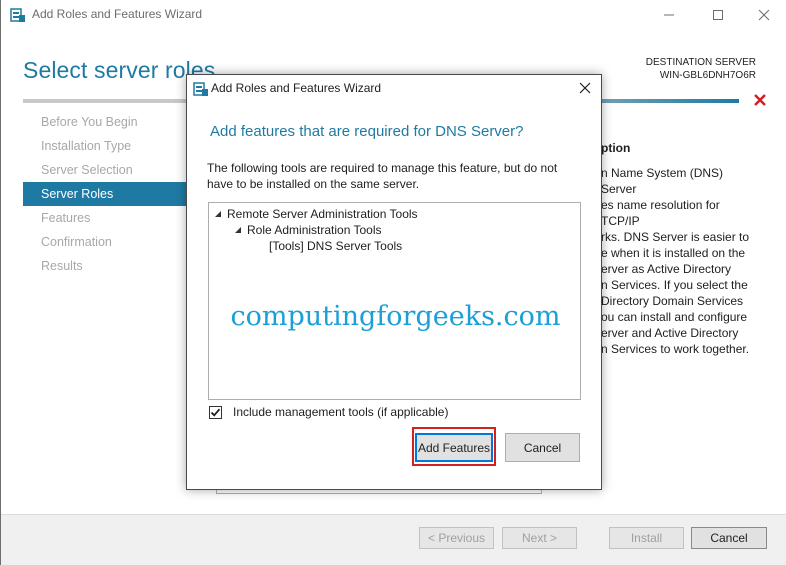 This screenshot has width=786, height=565. I want to click on dialog-cancel-button: Cancel, so click(542, 447).